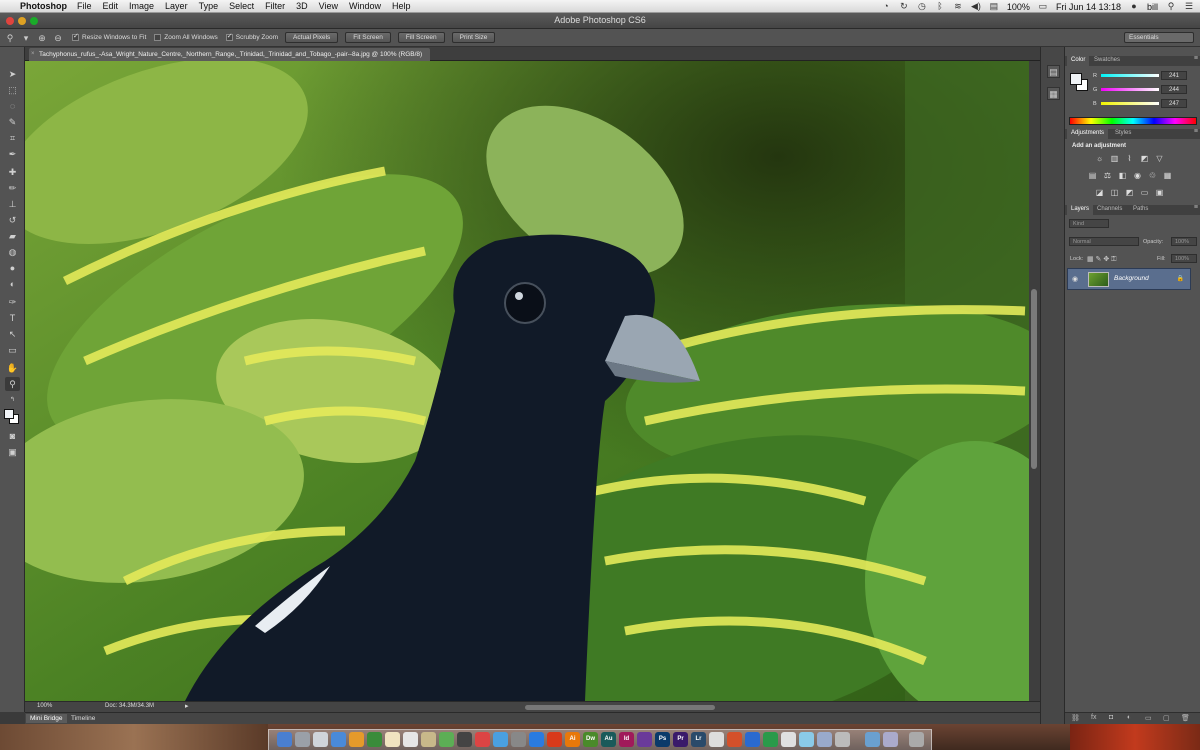 The height and width of the screenshot is (750, 1200). I want to click on paint-bucket-tool-icon: ◍, so click(12, 252).